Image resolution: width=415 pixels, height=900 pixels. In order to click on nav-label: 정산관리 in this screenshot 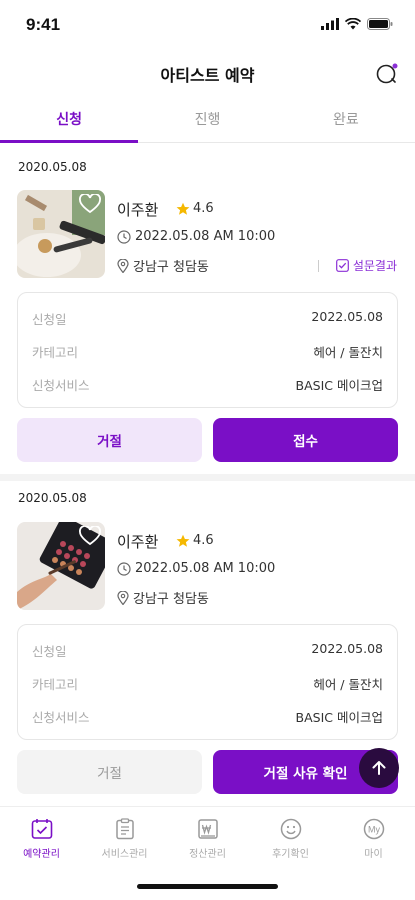, I will do `click(207, 854)`.